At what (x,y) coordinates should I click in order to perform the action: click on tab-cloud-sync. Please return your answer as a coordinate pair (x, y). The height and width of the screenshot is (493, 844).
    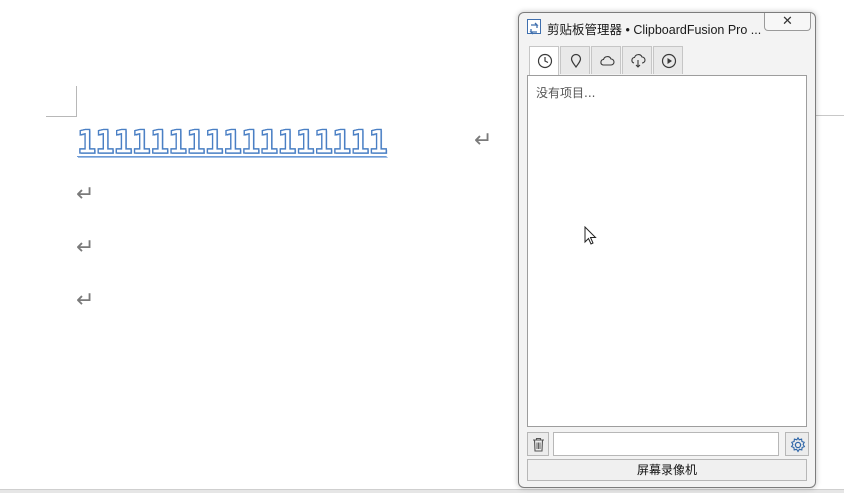
    Looking at the image, I should click on (637, 60).